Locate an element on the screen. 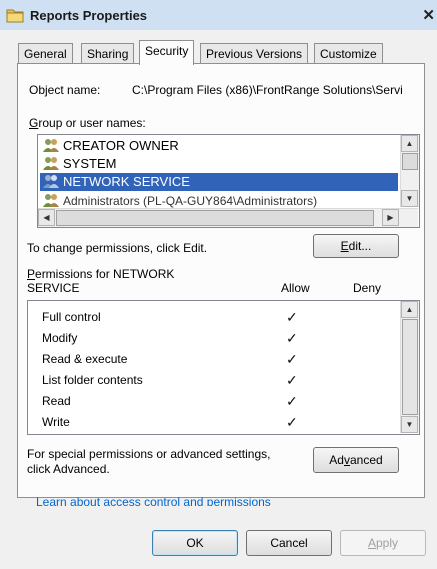 This screenshot has width=437, height=569. title-bar: Reports Properties ✕ is located at coordinates (218, 15).